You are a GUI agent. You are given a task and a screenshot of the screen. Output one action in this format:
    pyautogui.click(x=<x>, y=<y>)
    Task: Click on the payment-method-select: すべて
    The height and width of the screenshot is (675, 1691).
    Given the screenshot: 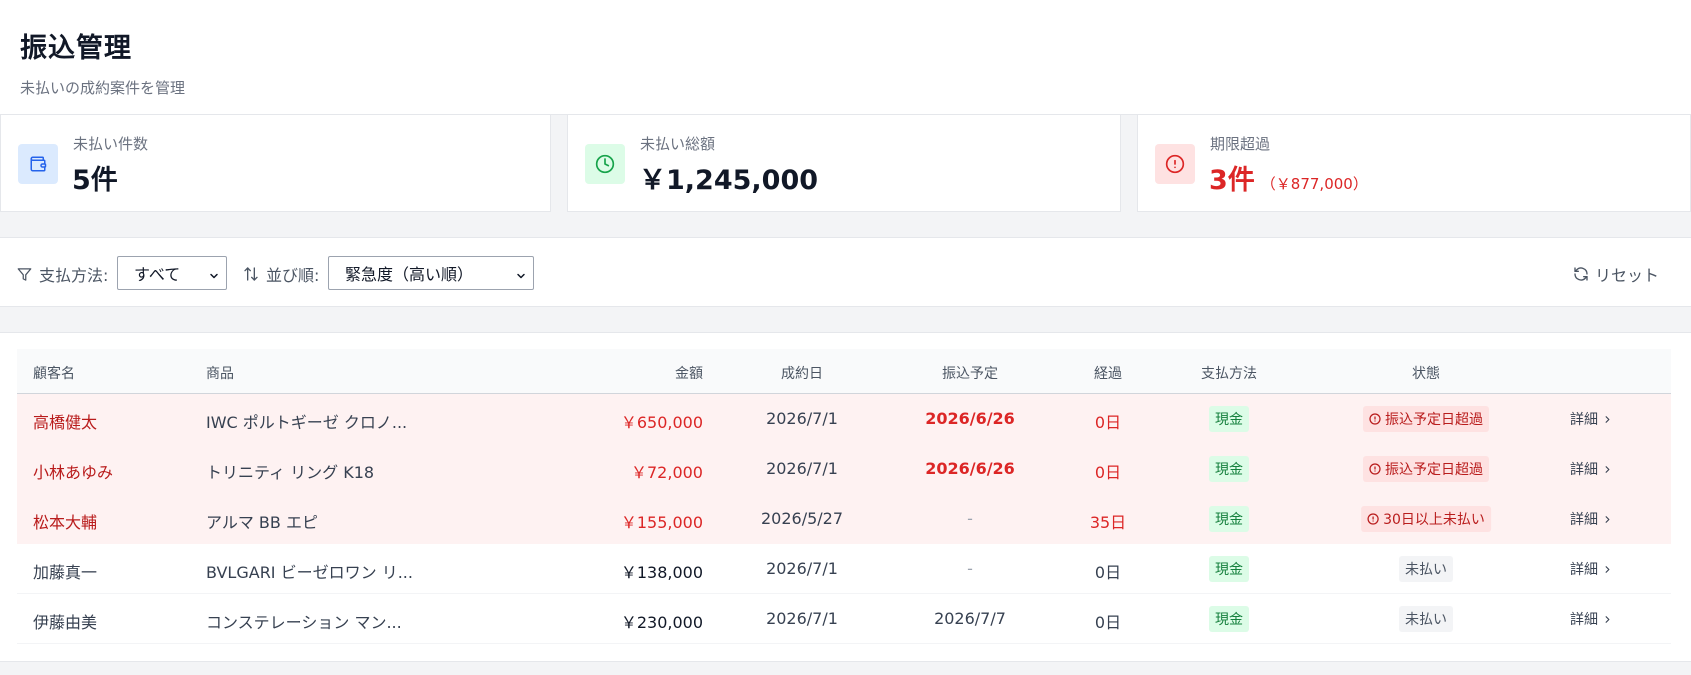 What is the action you would take?
    pyautogui.click(x=172, y=273)
    